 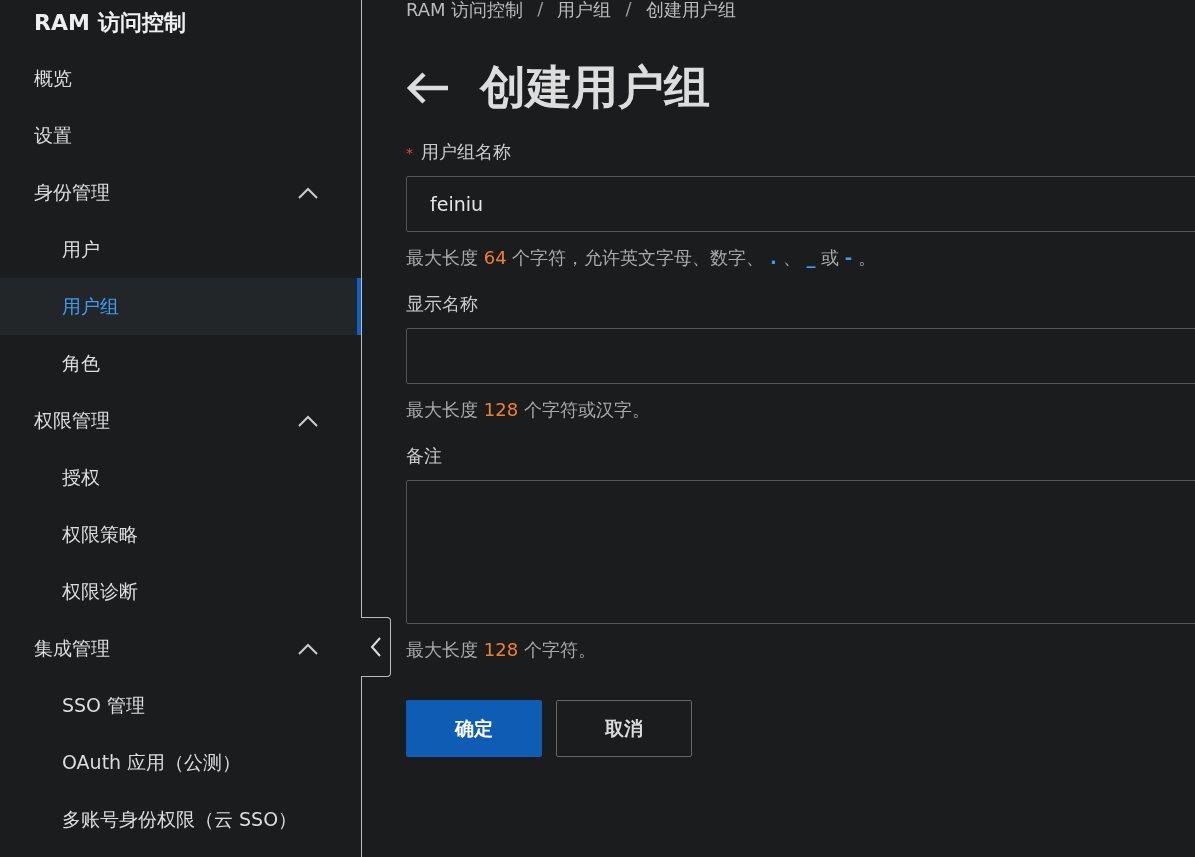 What do you see at coordinates (690, 10) in the screenshot?
I see `breadcrumb-item: 创建用户组` at bounding box center [690, 10].